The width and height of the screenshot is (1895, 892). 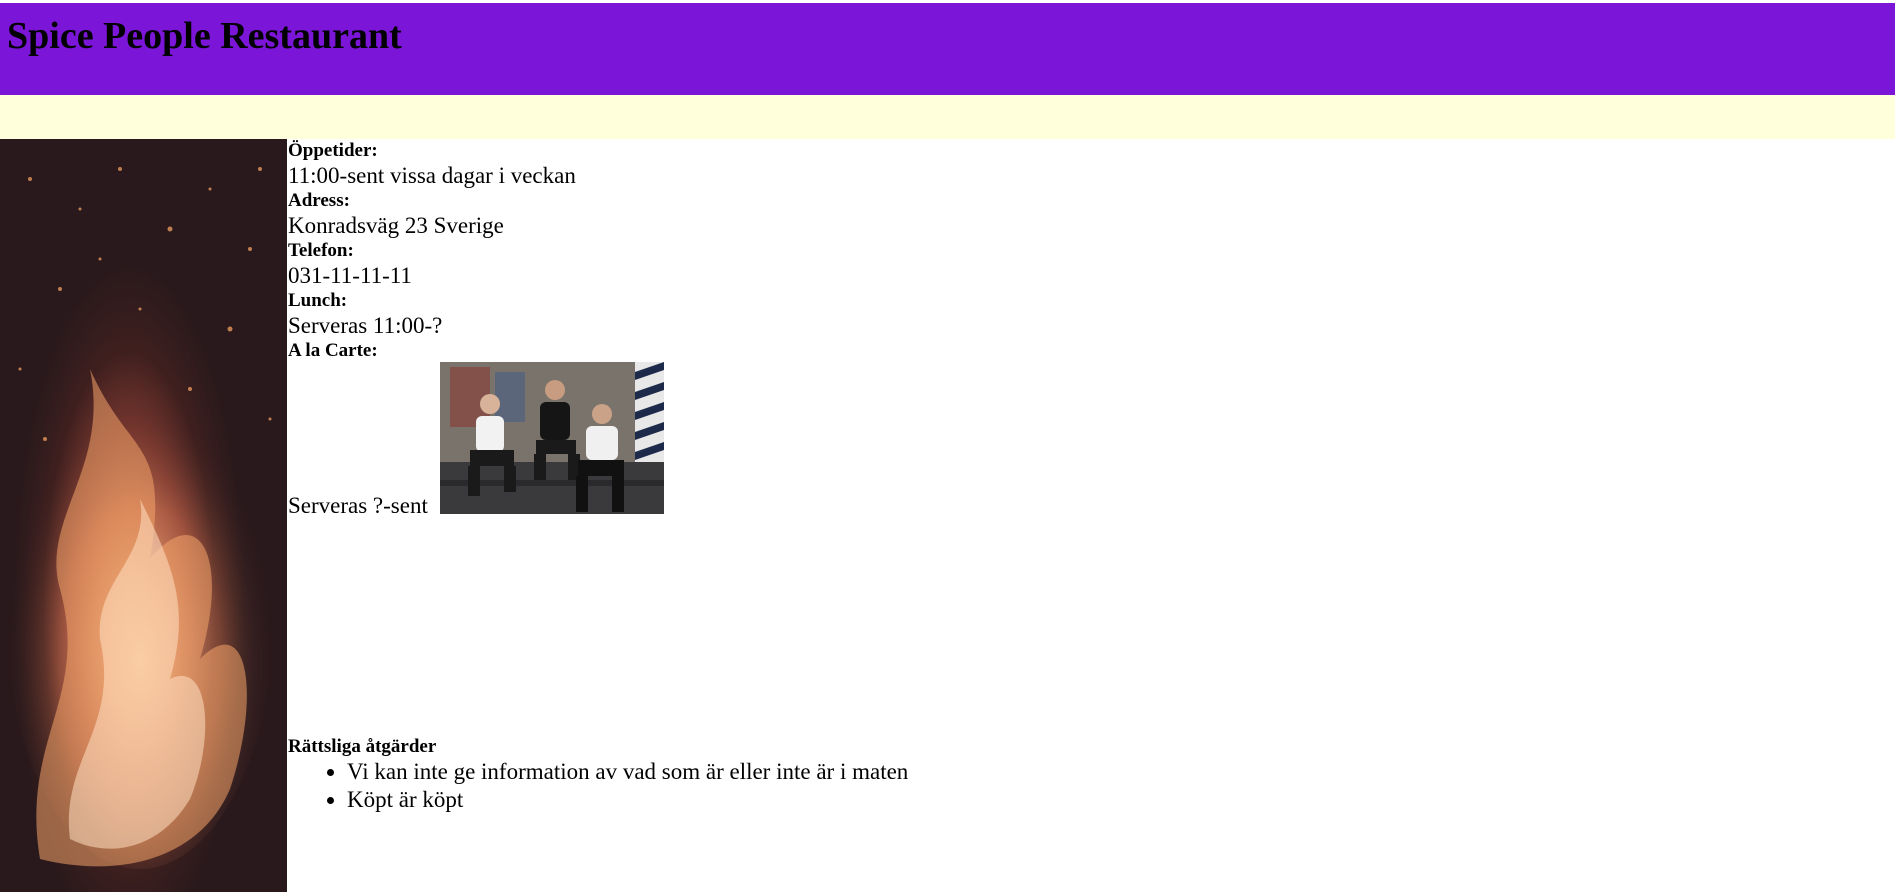 What do you see at coordinates (350, 275) in the screenshot?
I see `phone-value: 031-11-11-11` at bounding box center [350, 275].